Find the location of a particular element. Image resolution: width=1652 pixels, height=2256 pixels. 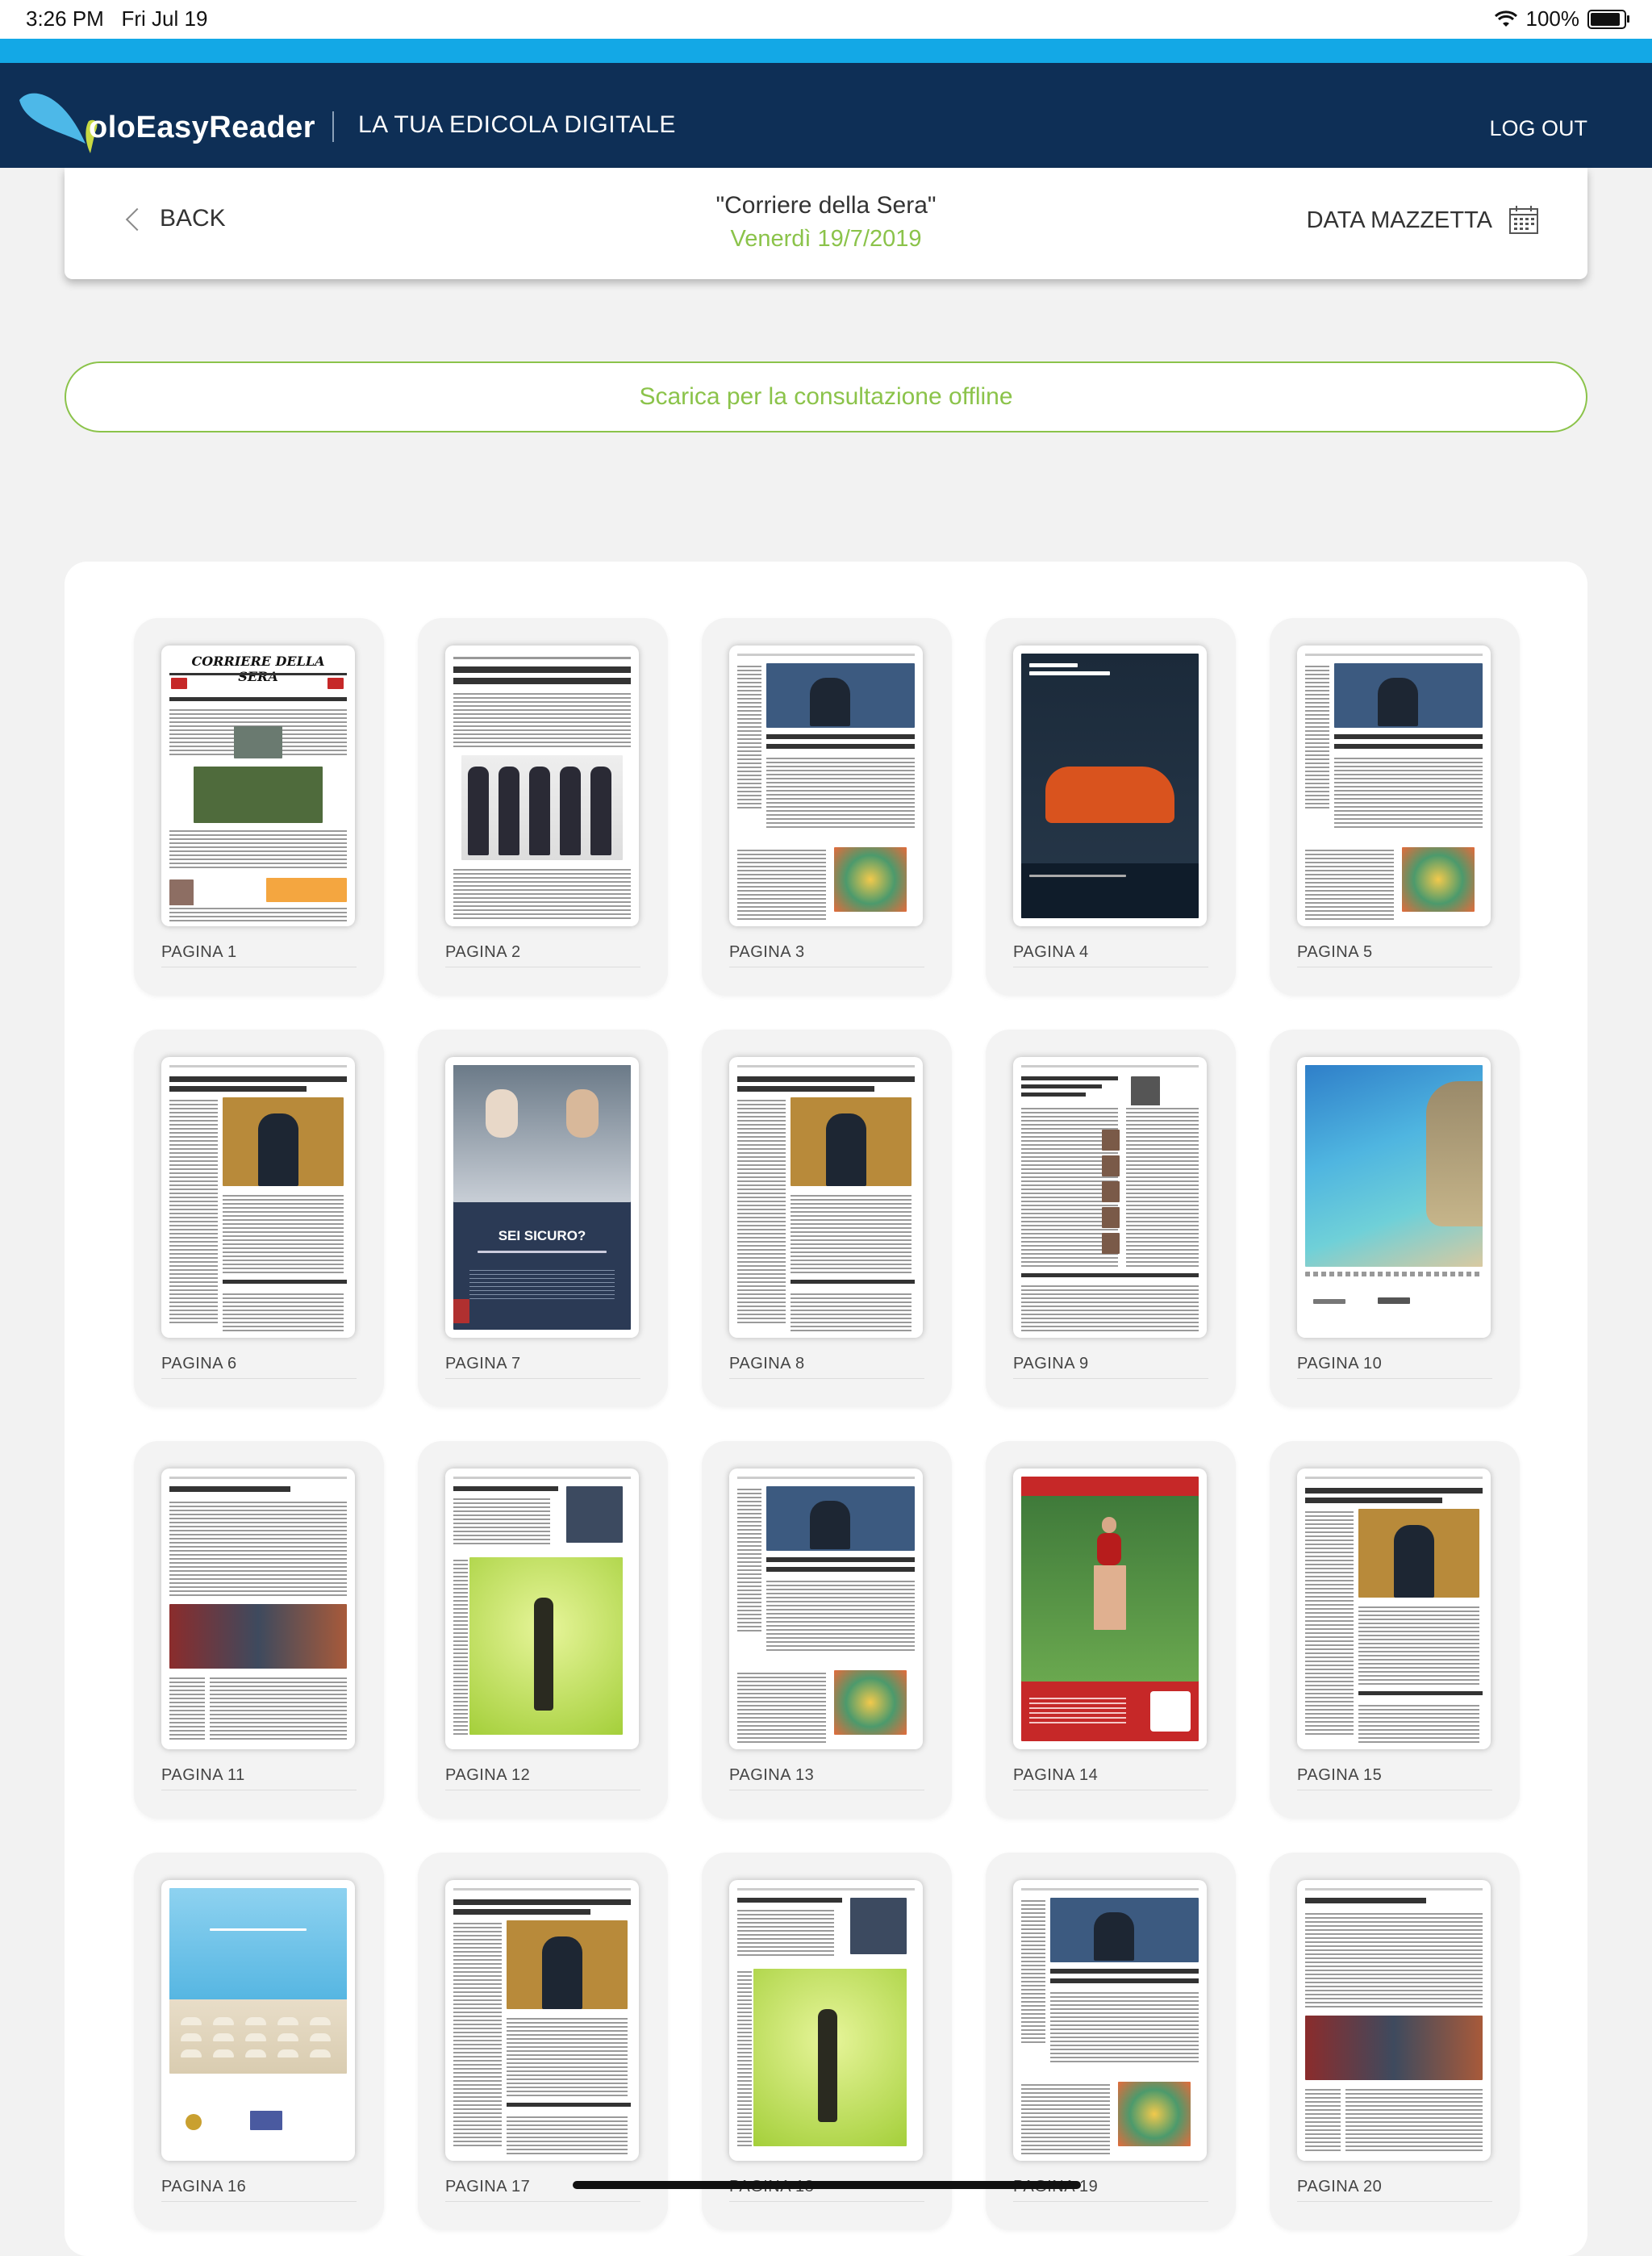

page-tile: PAGINA 19 is located at coordinates (1111, 2041).